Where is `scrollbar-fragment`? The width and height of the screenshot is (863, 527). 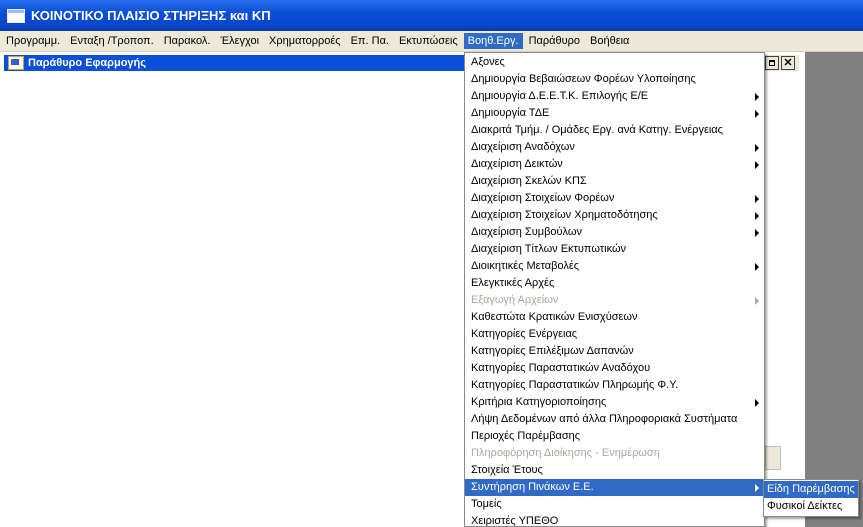
scrollbar-fragment is located at coordinates (773, 458).